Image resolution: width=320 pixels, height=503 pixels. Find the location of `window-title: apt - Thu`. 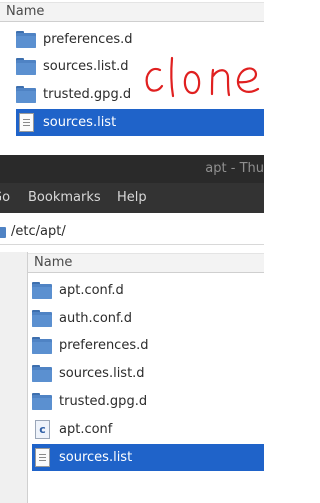

window-title: apt - Thu is located at coordinates (234, 168).